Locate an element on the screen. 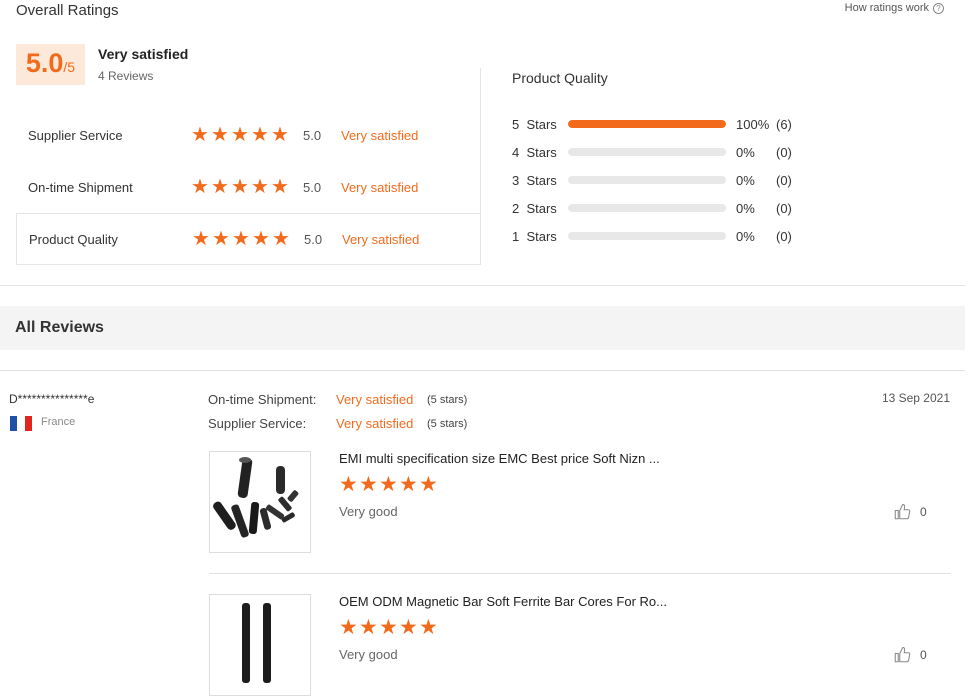  distribution-row: 3 Stars 0% (0) is located at coordinates (659, 180).